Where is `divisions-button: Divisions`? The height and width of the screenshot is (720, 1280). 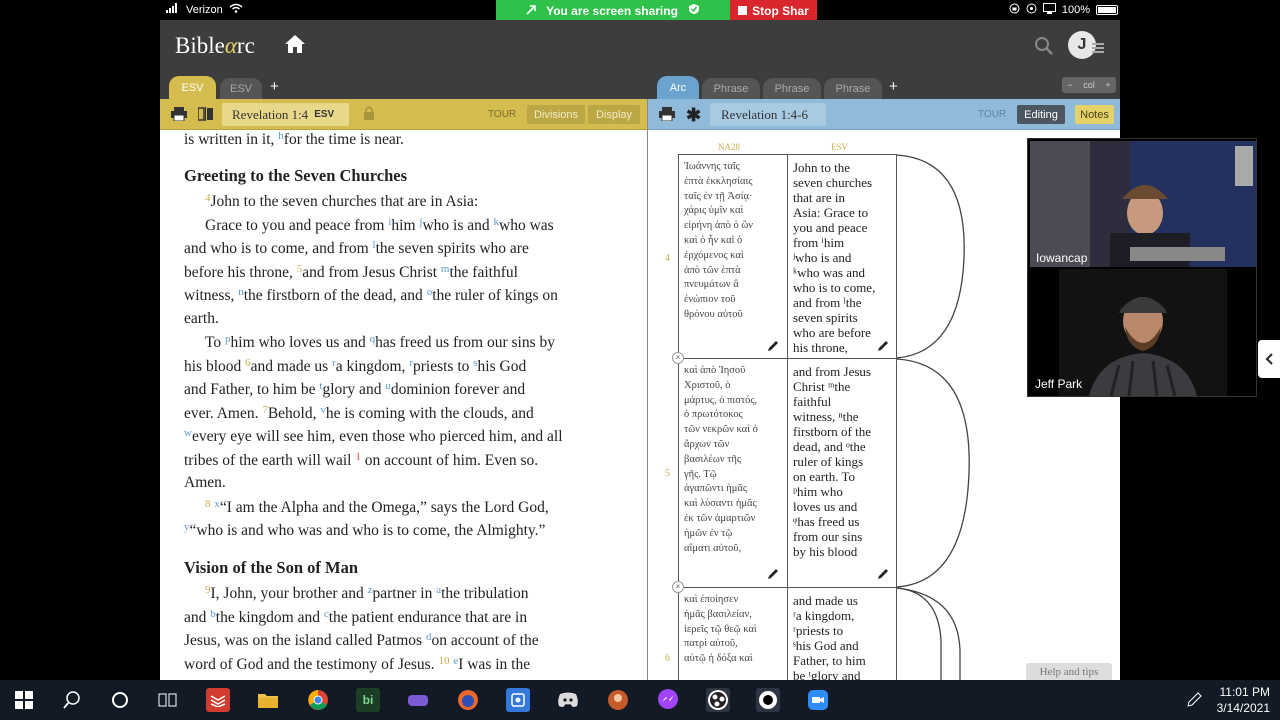
divisions-button: Divisions is located at coordinates (556, 114).